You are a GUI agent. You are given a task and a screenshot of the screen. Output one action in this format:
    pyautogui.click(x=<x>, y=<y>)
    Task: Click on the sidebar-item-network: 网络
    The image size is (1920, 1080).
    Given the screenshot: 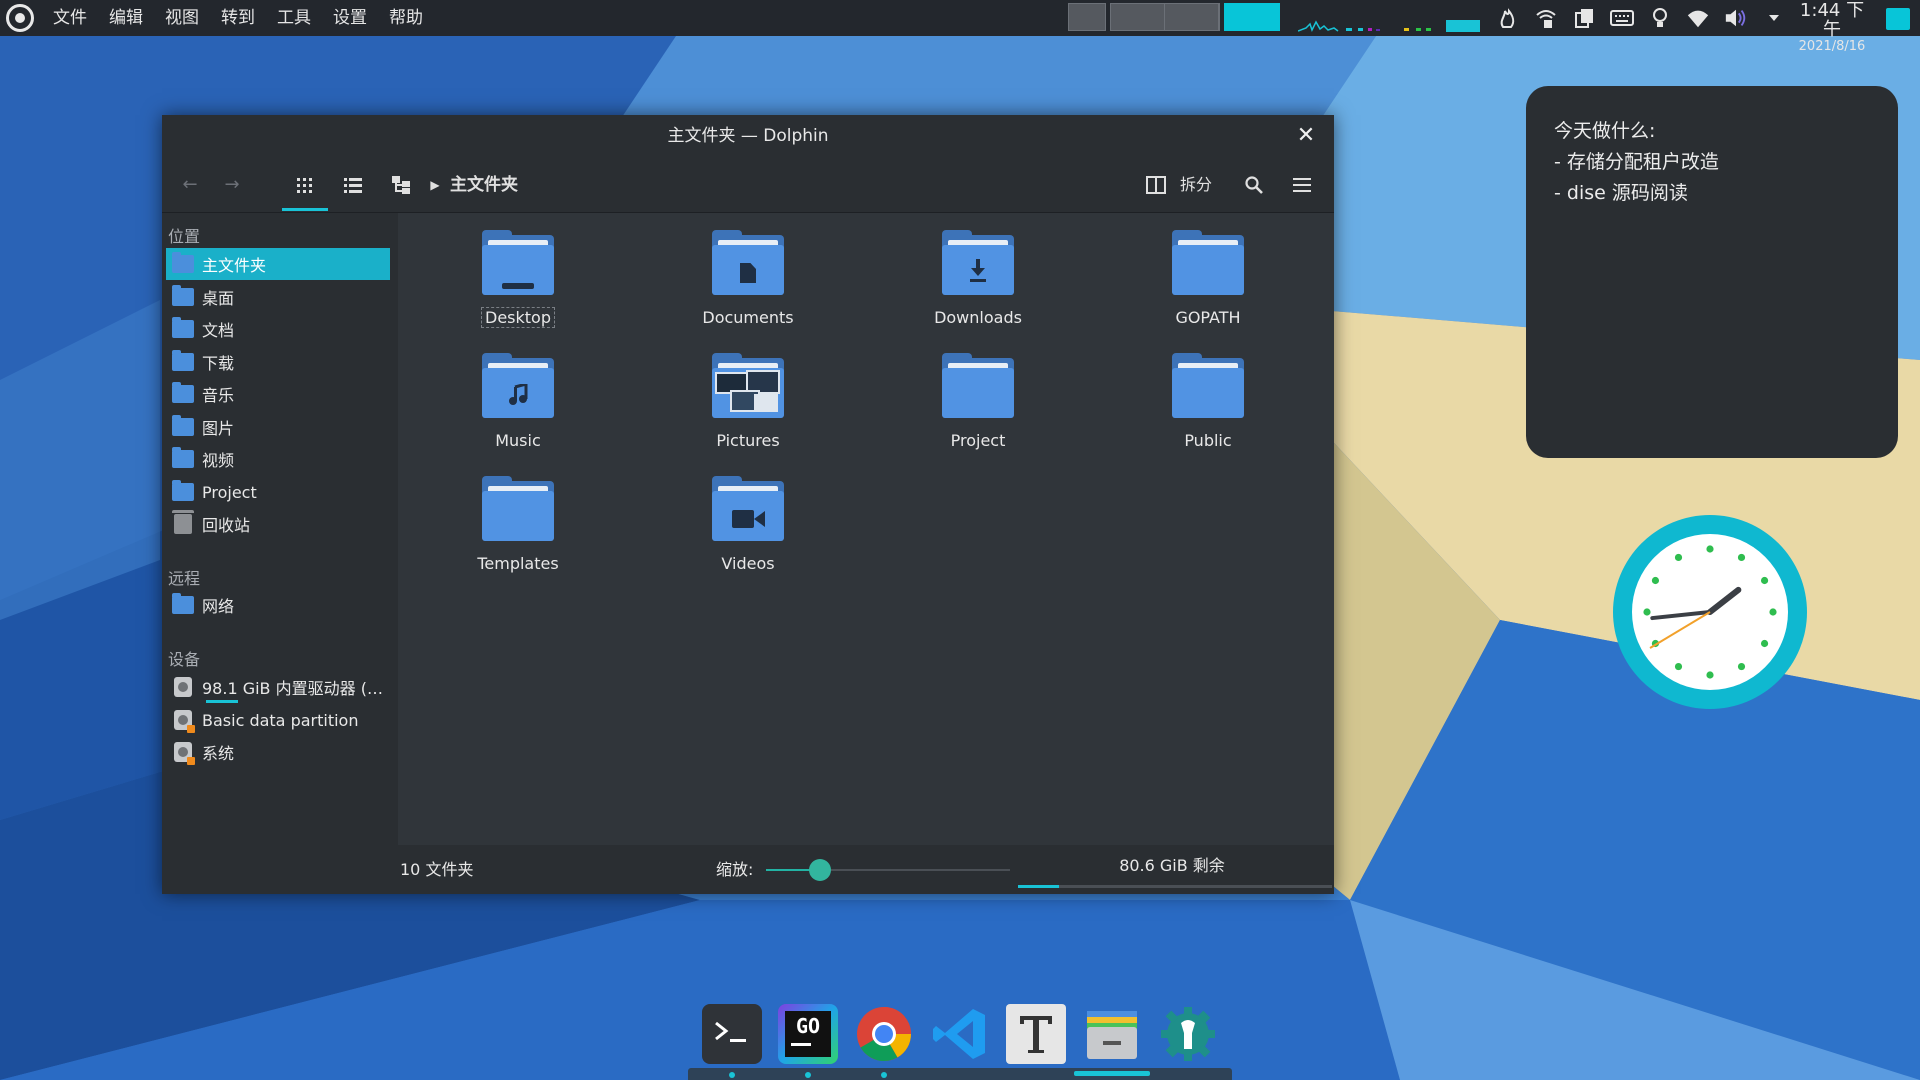 What is the action you would take?
    pyautogui.click(x=278, y=605)
    